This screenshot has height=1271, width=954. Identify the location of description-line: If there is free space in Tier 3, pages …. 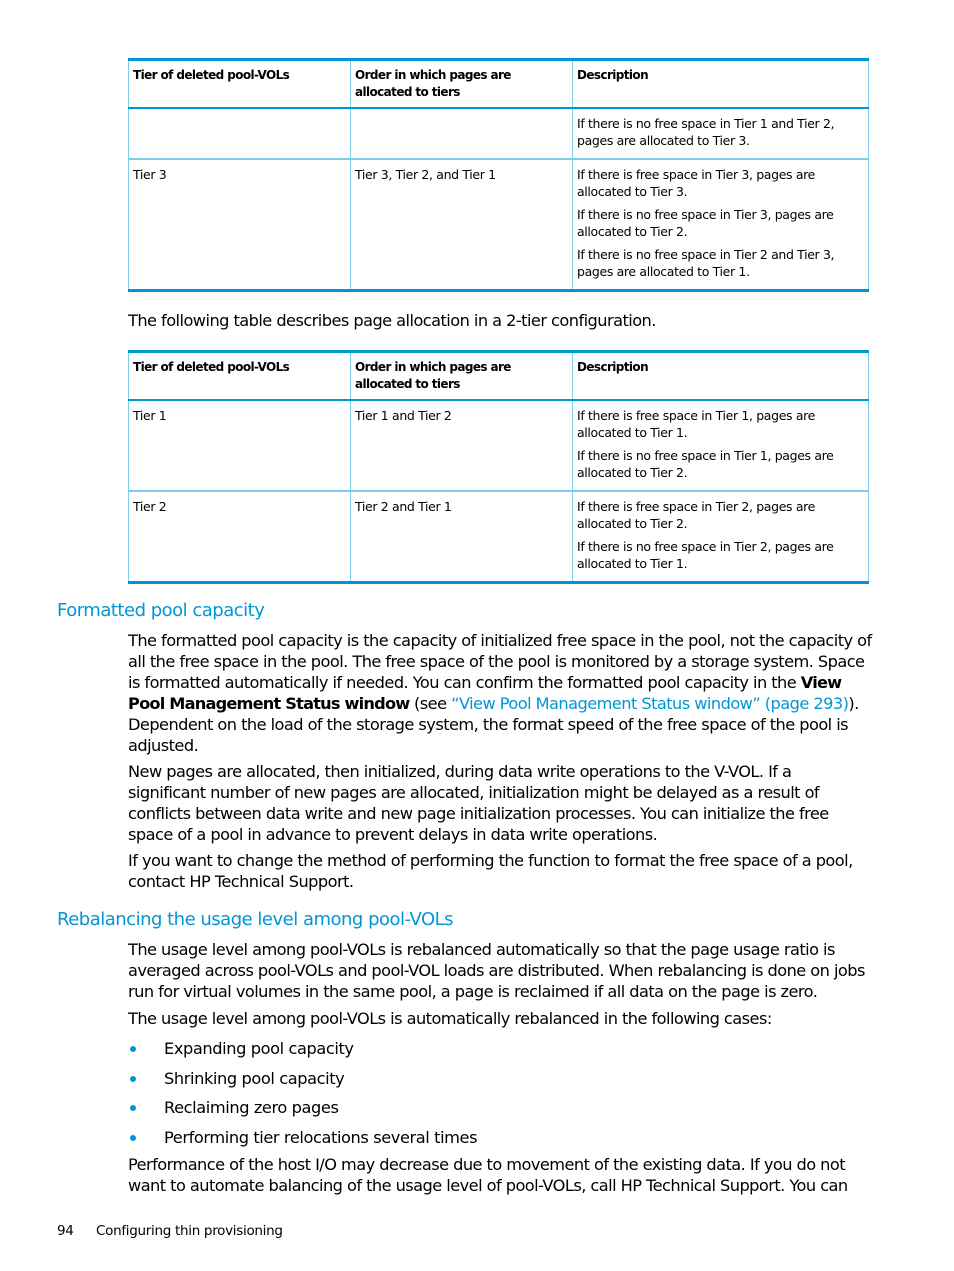
(696, 183).